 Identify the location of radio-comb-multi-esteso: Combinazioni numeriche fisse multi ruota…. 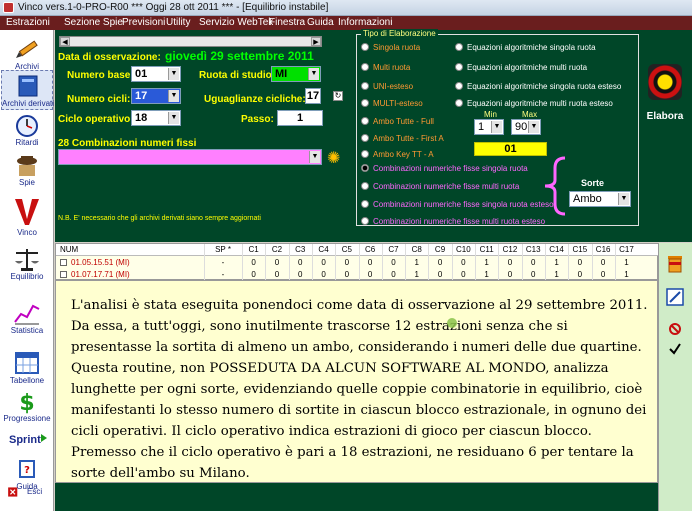
(453, 221).